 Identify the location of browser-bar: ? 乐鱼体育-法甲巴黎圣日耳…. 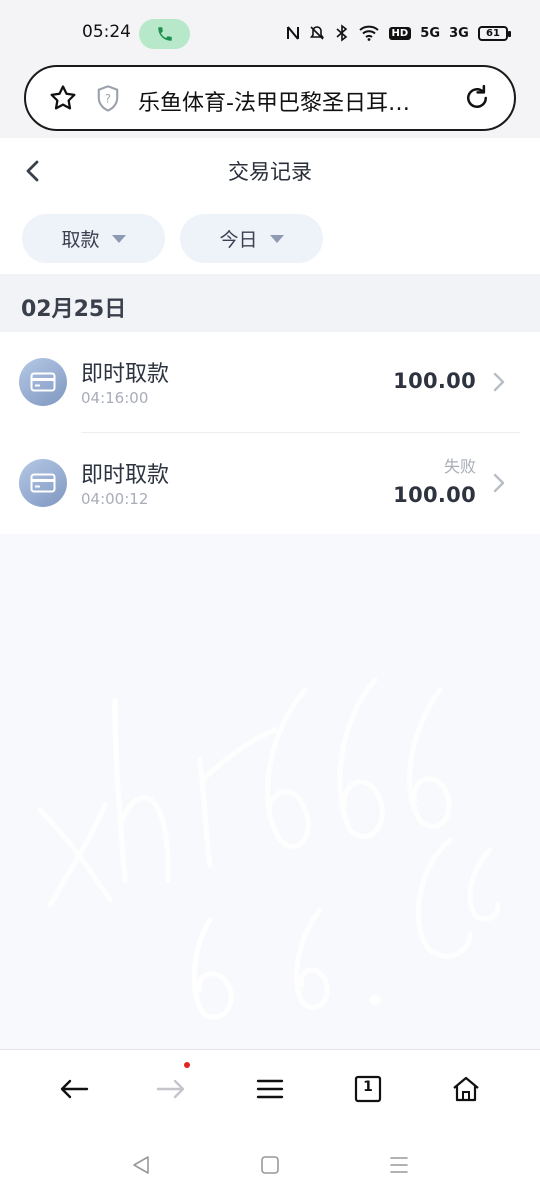
(270, 100).